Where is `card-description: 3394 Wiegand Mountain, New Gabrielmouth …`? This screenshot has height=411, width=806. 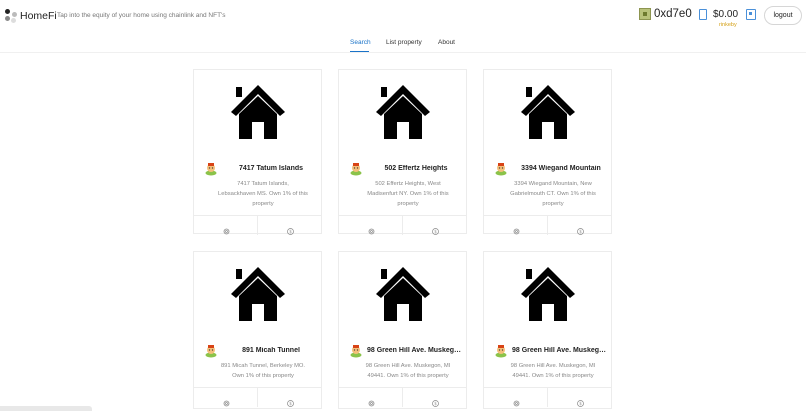 card-description: 3394 Wiegand Mountain, New Gabrielmouth … is located at coordinates (553, 194).